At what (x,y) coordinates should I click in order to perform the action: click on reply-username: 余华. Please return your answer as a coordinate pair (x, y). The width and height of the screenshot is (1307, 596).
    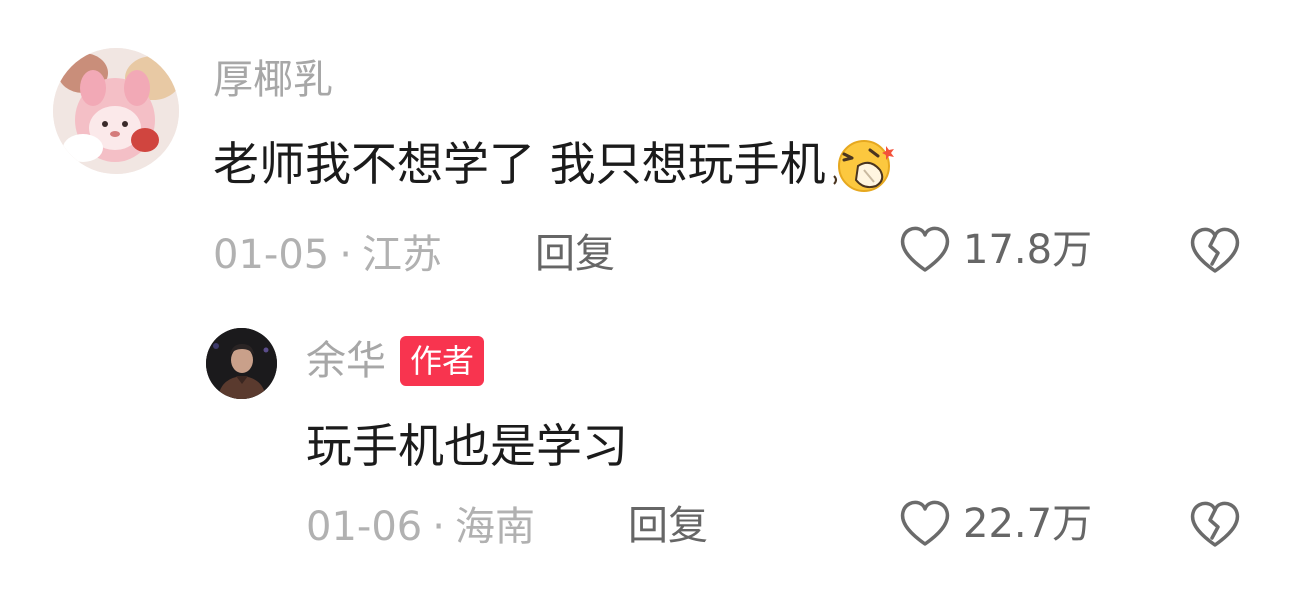
    Looking at the image, I should click on (346, 361).